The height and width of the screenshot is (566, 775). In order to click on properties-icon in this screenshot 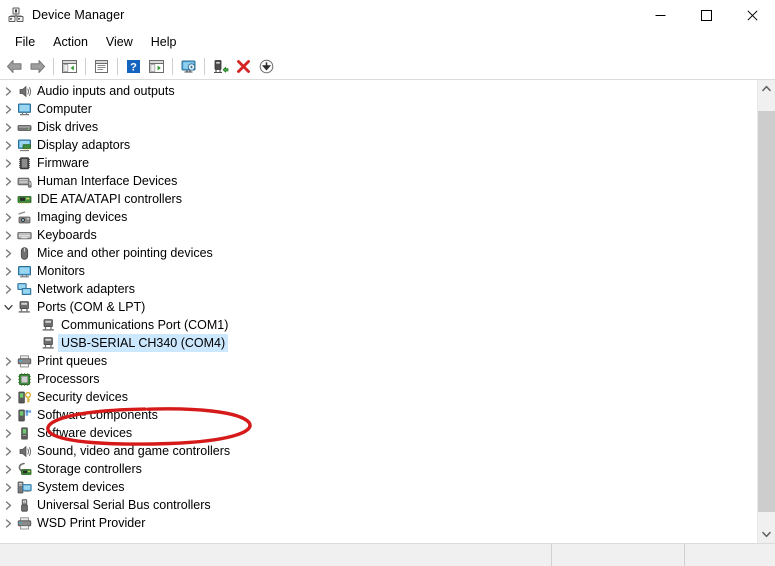, I will do `click(101, 66)`.